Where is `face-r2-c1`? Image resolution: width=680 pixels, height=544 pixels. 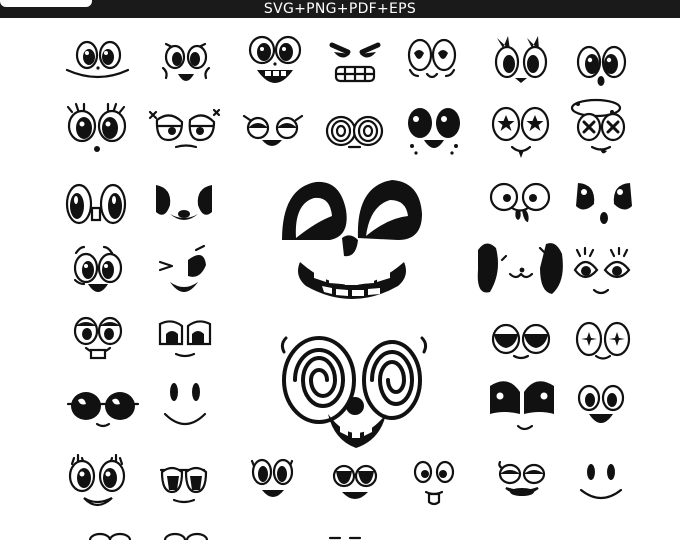 face-r2-c1 is located at coordinates (96, 127).